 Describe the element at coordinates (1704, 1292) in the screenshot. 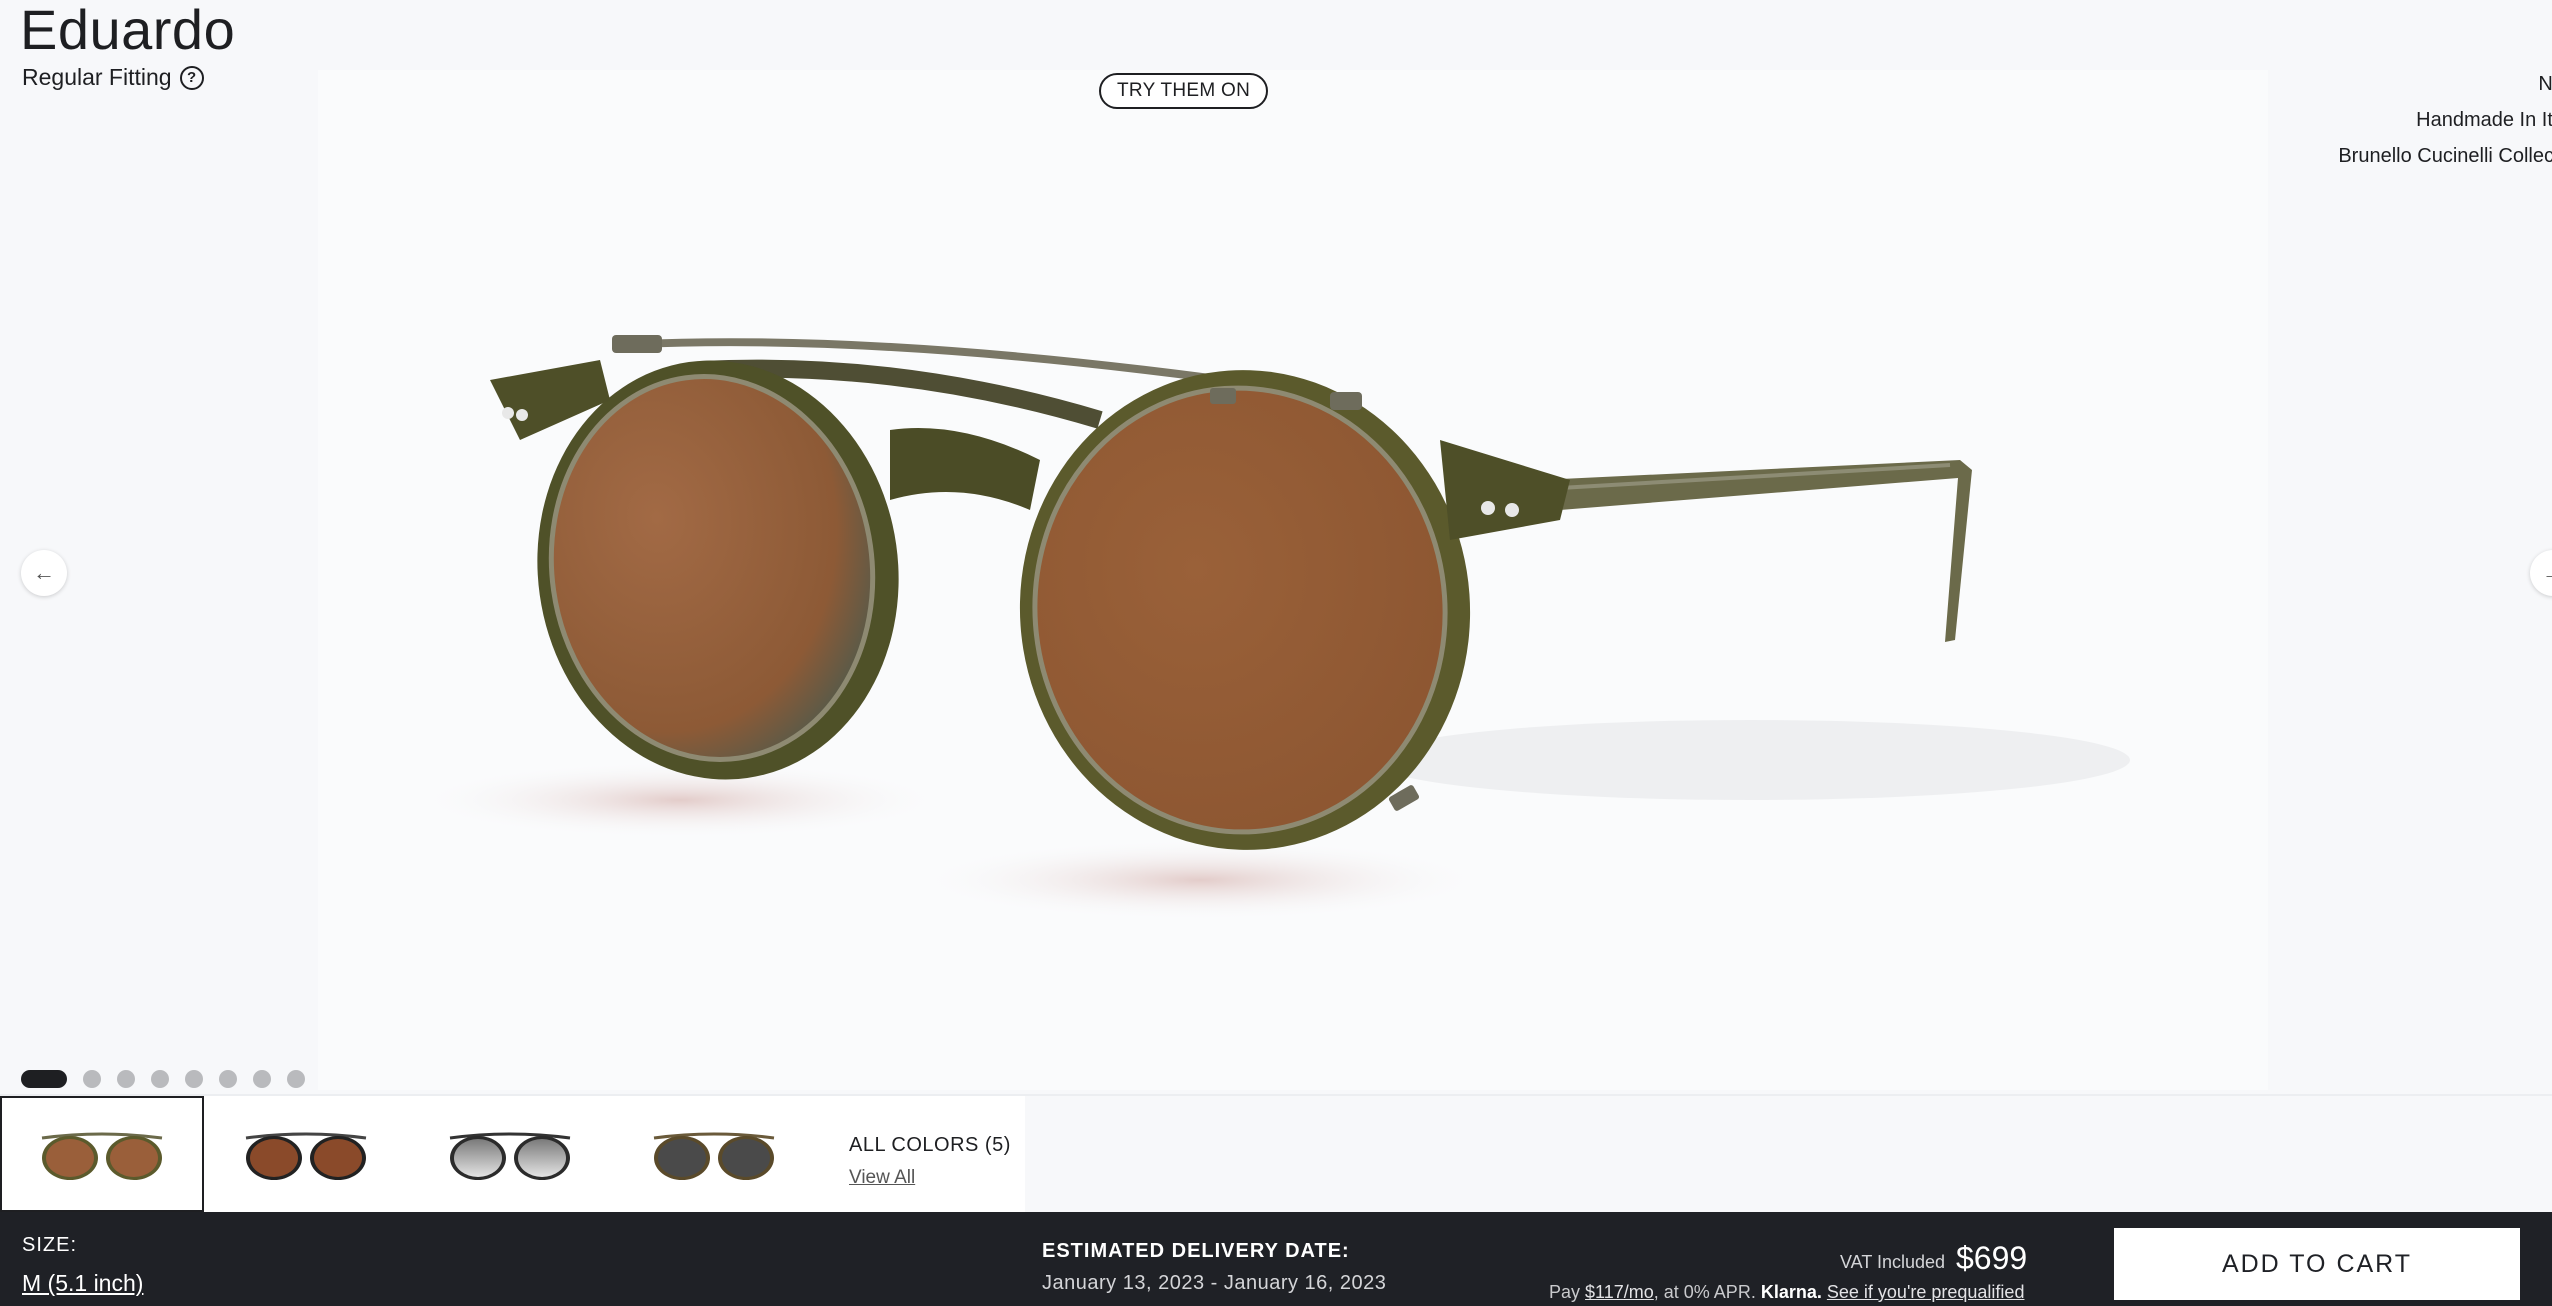

I see `klarna-apr-text: , at 0% APR.` at that location.